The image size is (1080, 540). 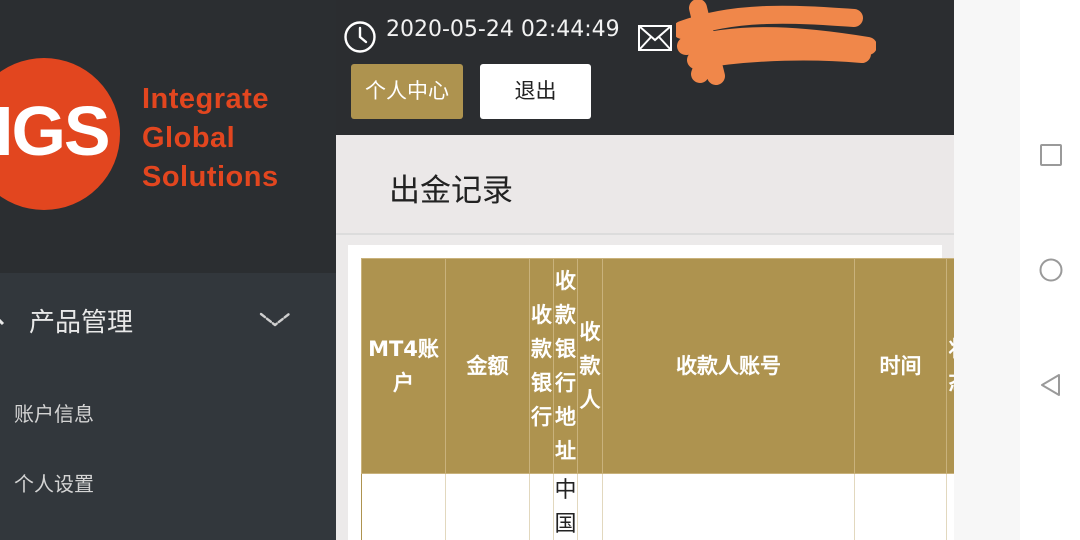 What do you see at coordinates (1051, 385) in the screenshot?
I see `back-icon` at bounding box center [1051, 385].